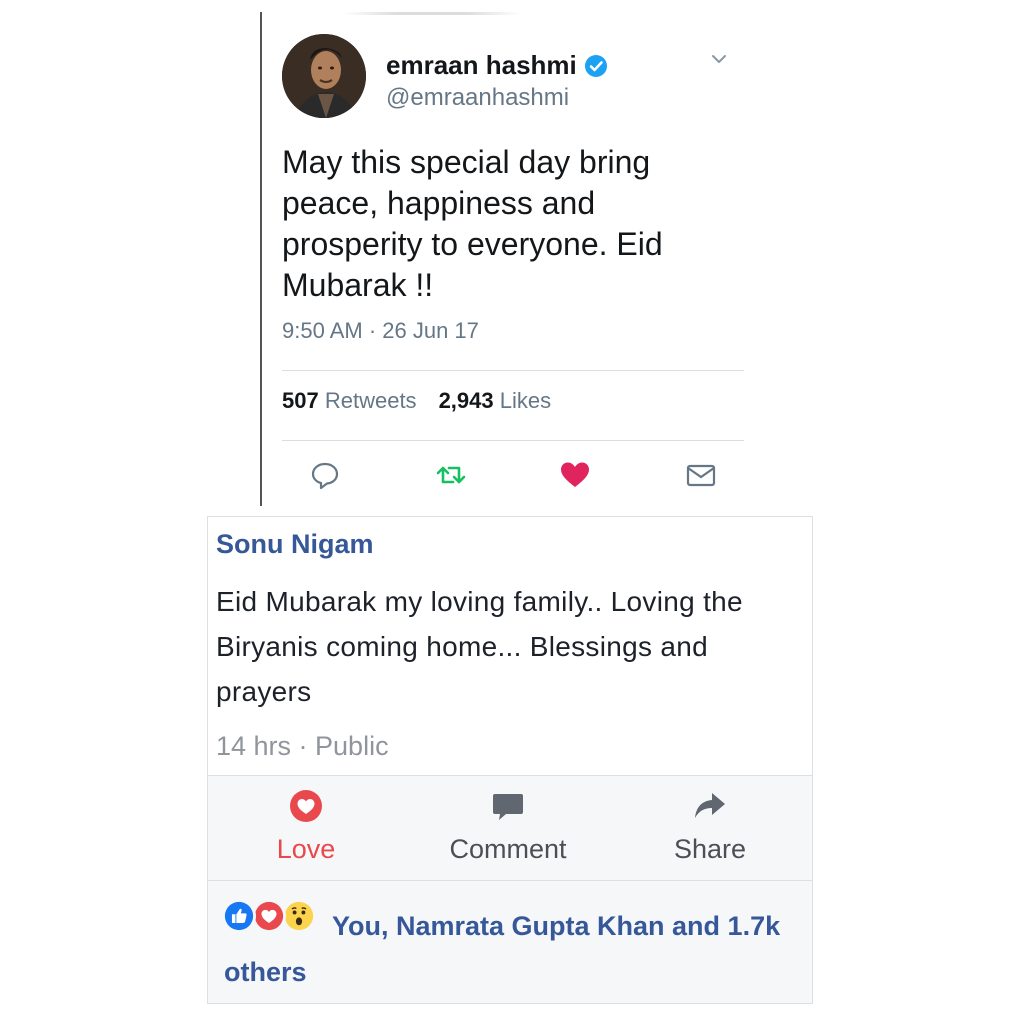 The width and height of the screenshot is (1024, 1024). What do you see at coordinates (306, 830) in the screenshot?
I see `love-button: Love` at bounding box center [306, 830].